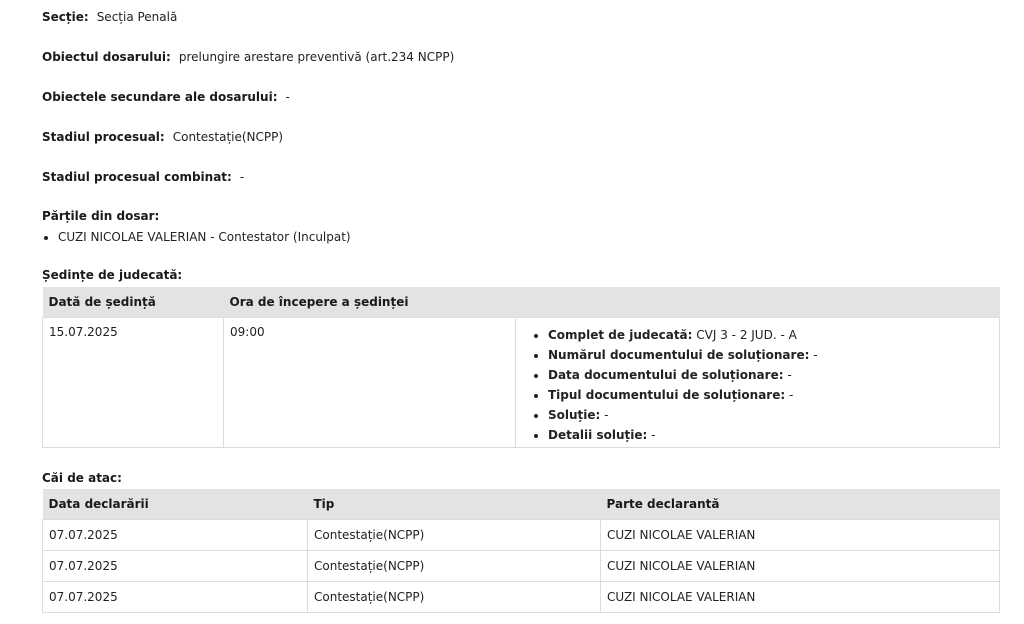 Image resolution: width=1024 pixels, height=624 pixels. I want to click on hearing-date-header: Dată de ședință, so click(133, 302).